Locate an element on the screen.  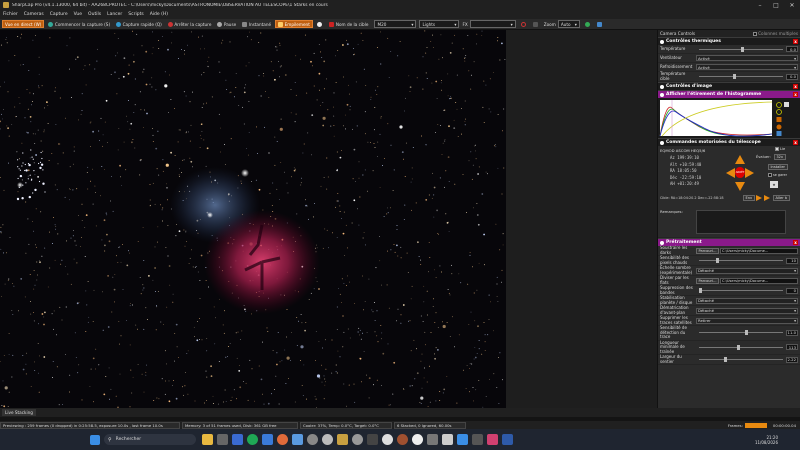
notes-textarea is located at coordinates (741, 222).